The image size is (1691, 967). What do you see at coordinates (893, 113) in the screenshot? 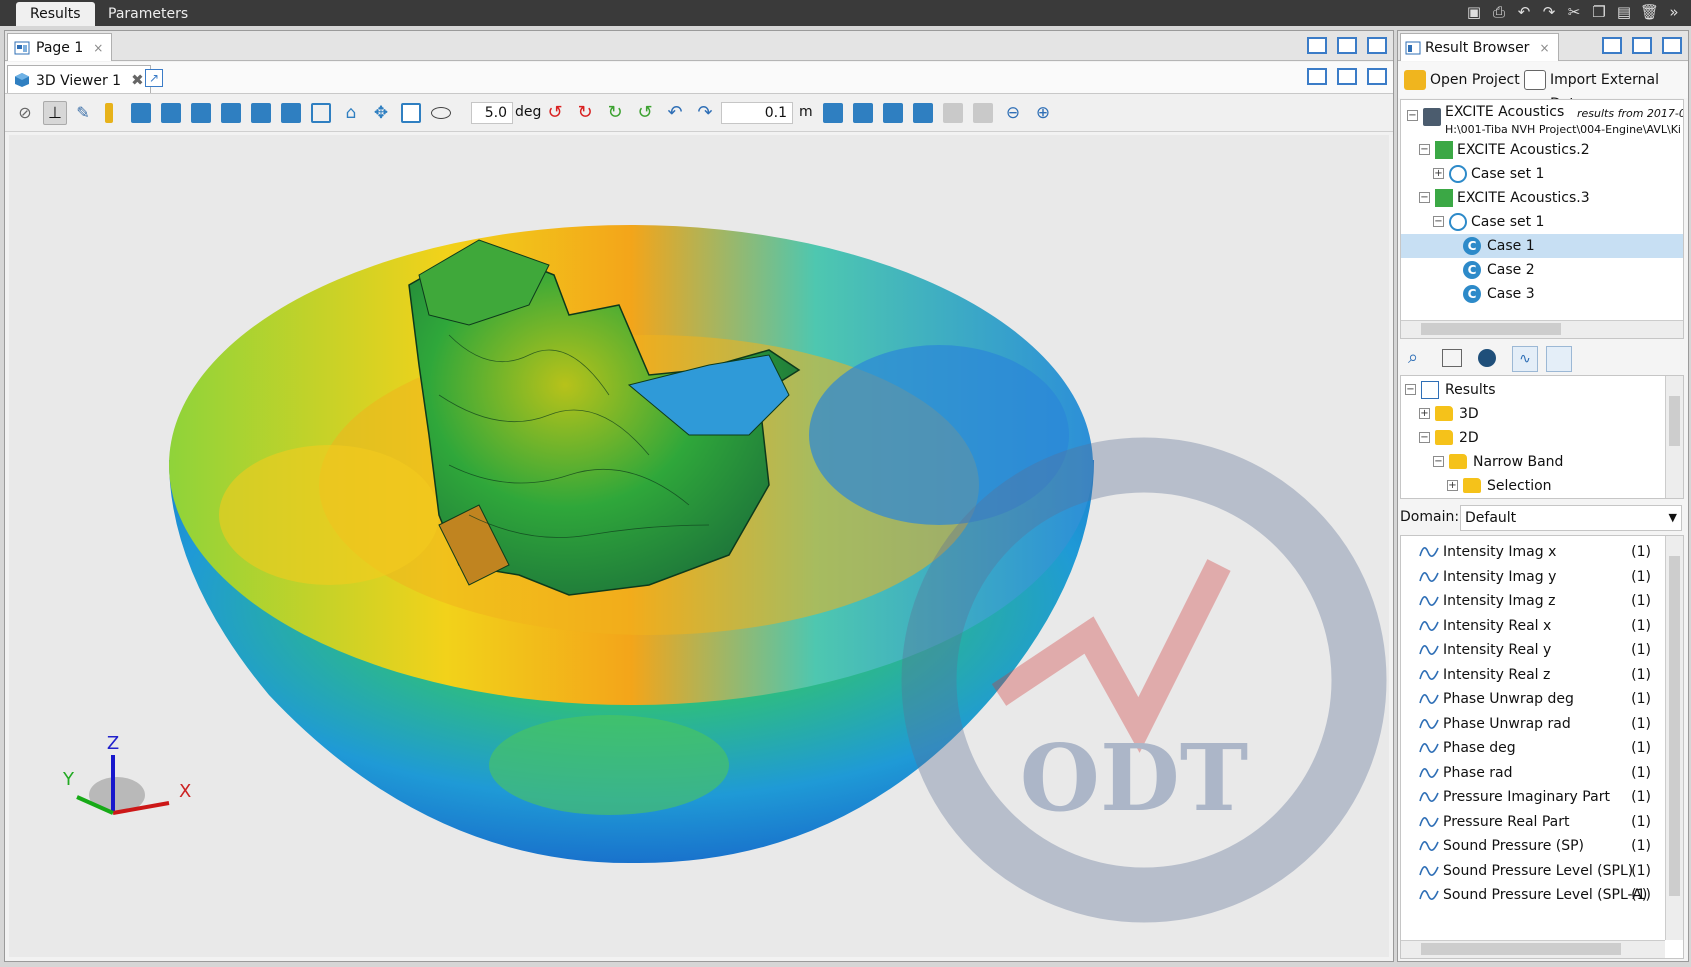
I see `move-up-icon` at bounding box center [893, 113].